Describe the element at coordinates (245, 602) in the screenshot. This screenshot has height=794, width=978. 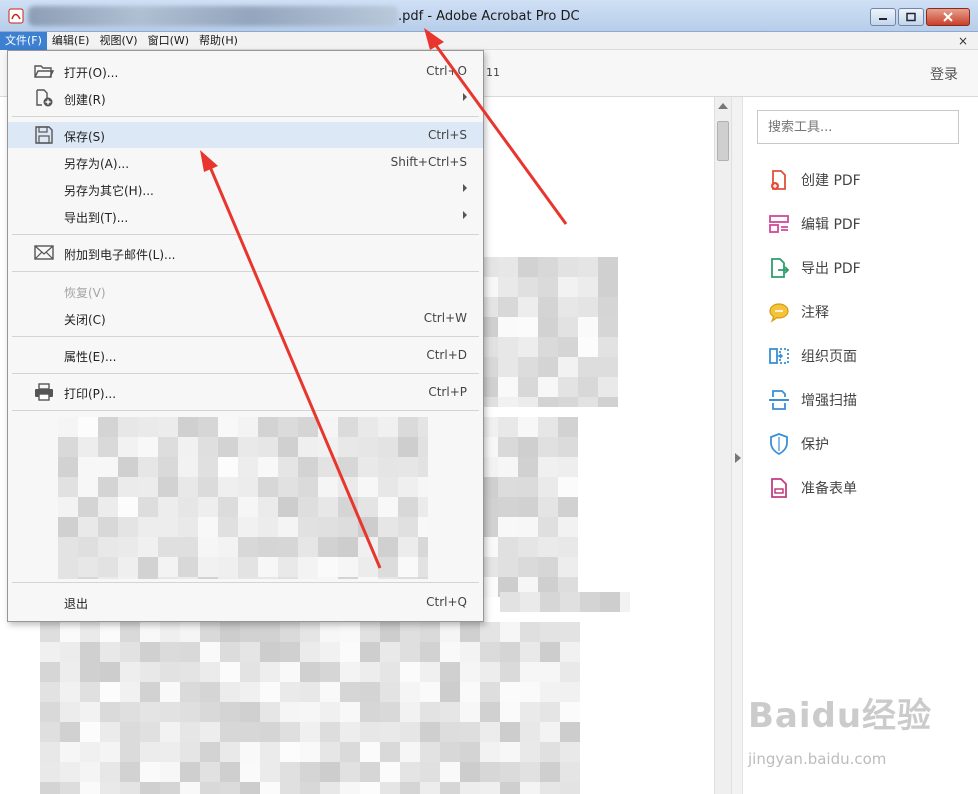
I see `menu-item-exit: 退出 Ctrl+Q` at that location.